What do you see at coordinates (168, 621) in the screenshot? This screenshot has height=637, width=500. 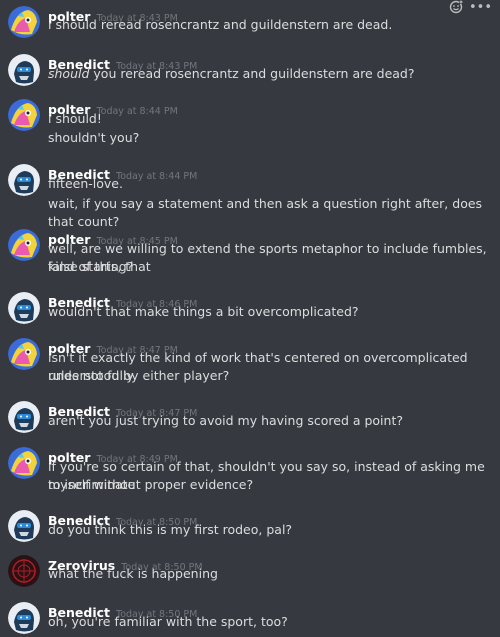 I see `message-text: oh, you're familiar with the sport, too?` at bounding box center [168, 621].